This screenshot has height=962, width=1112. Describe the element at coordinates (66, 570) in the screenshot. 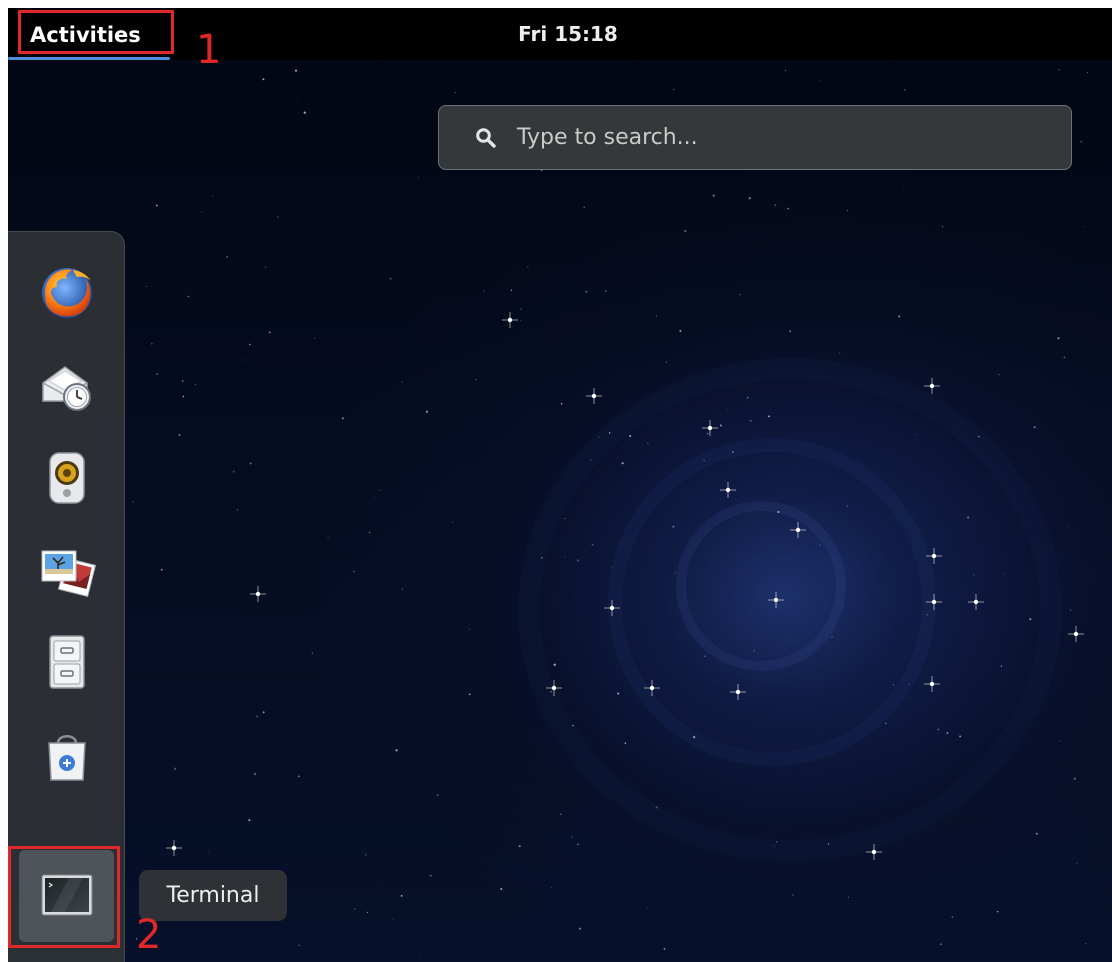

I see `dash-item-shotwell` at that location.